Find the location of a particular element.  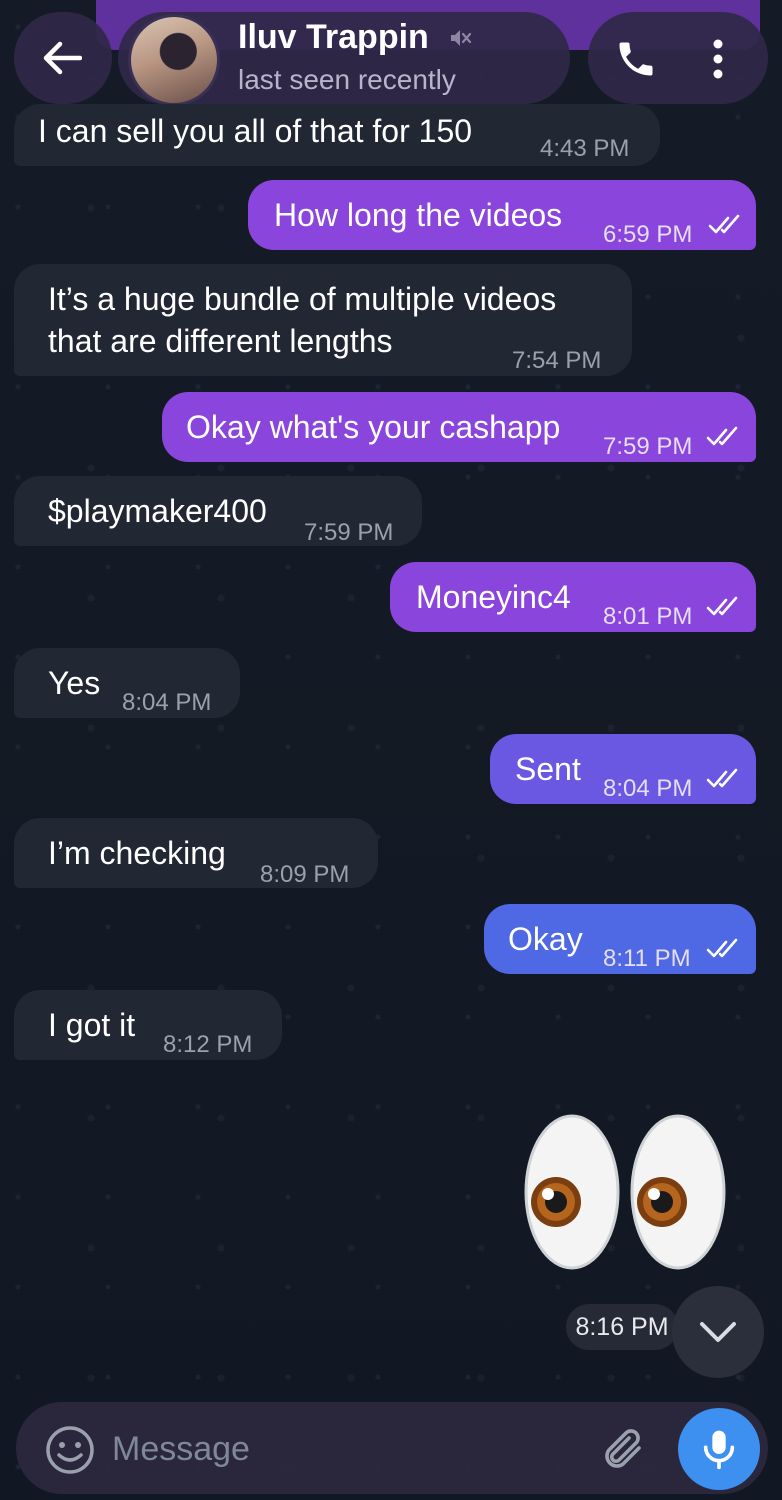

message-text: I’m checking is located at coordinates (137, 853).